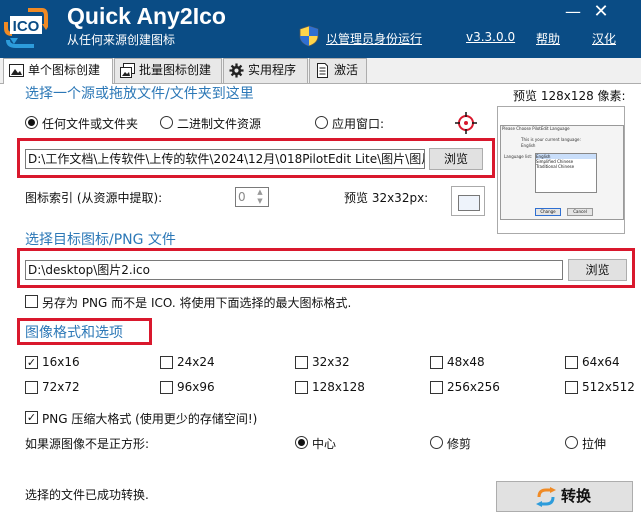  I want to click on source-heading: 选择一个源或拖放文件/文件夹到这里, so click(139, 94).